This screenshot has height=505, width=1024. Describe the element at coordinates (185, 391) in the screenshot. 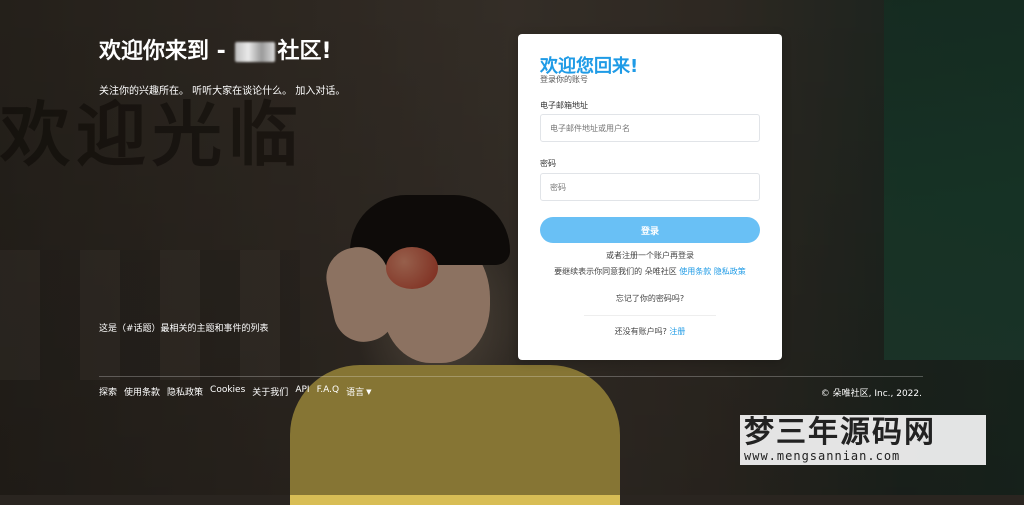

I see `footer-link-privacy: 隐私政策` at that location.